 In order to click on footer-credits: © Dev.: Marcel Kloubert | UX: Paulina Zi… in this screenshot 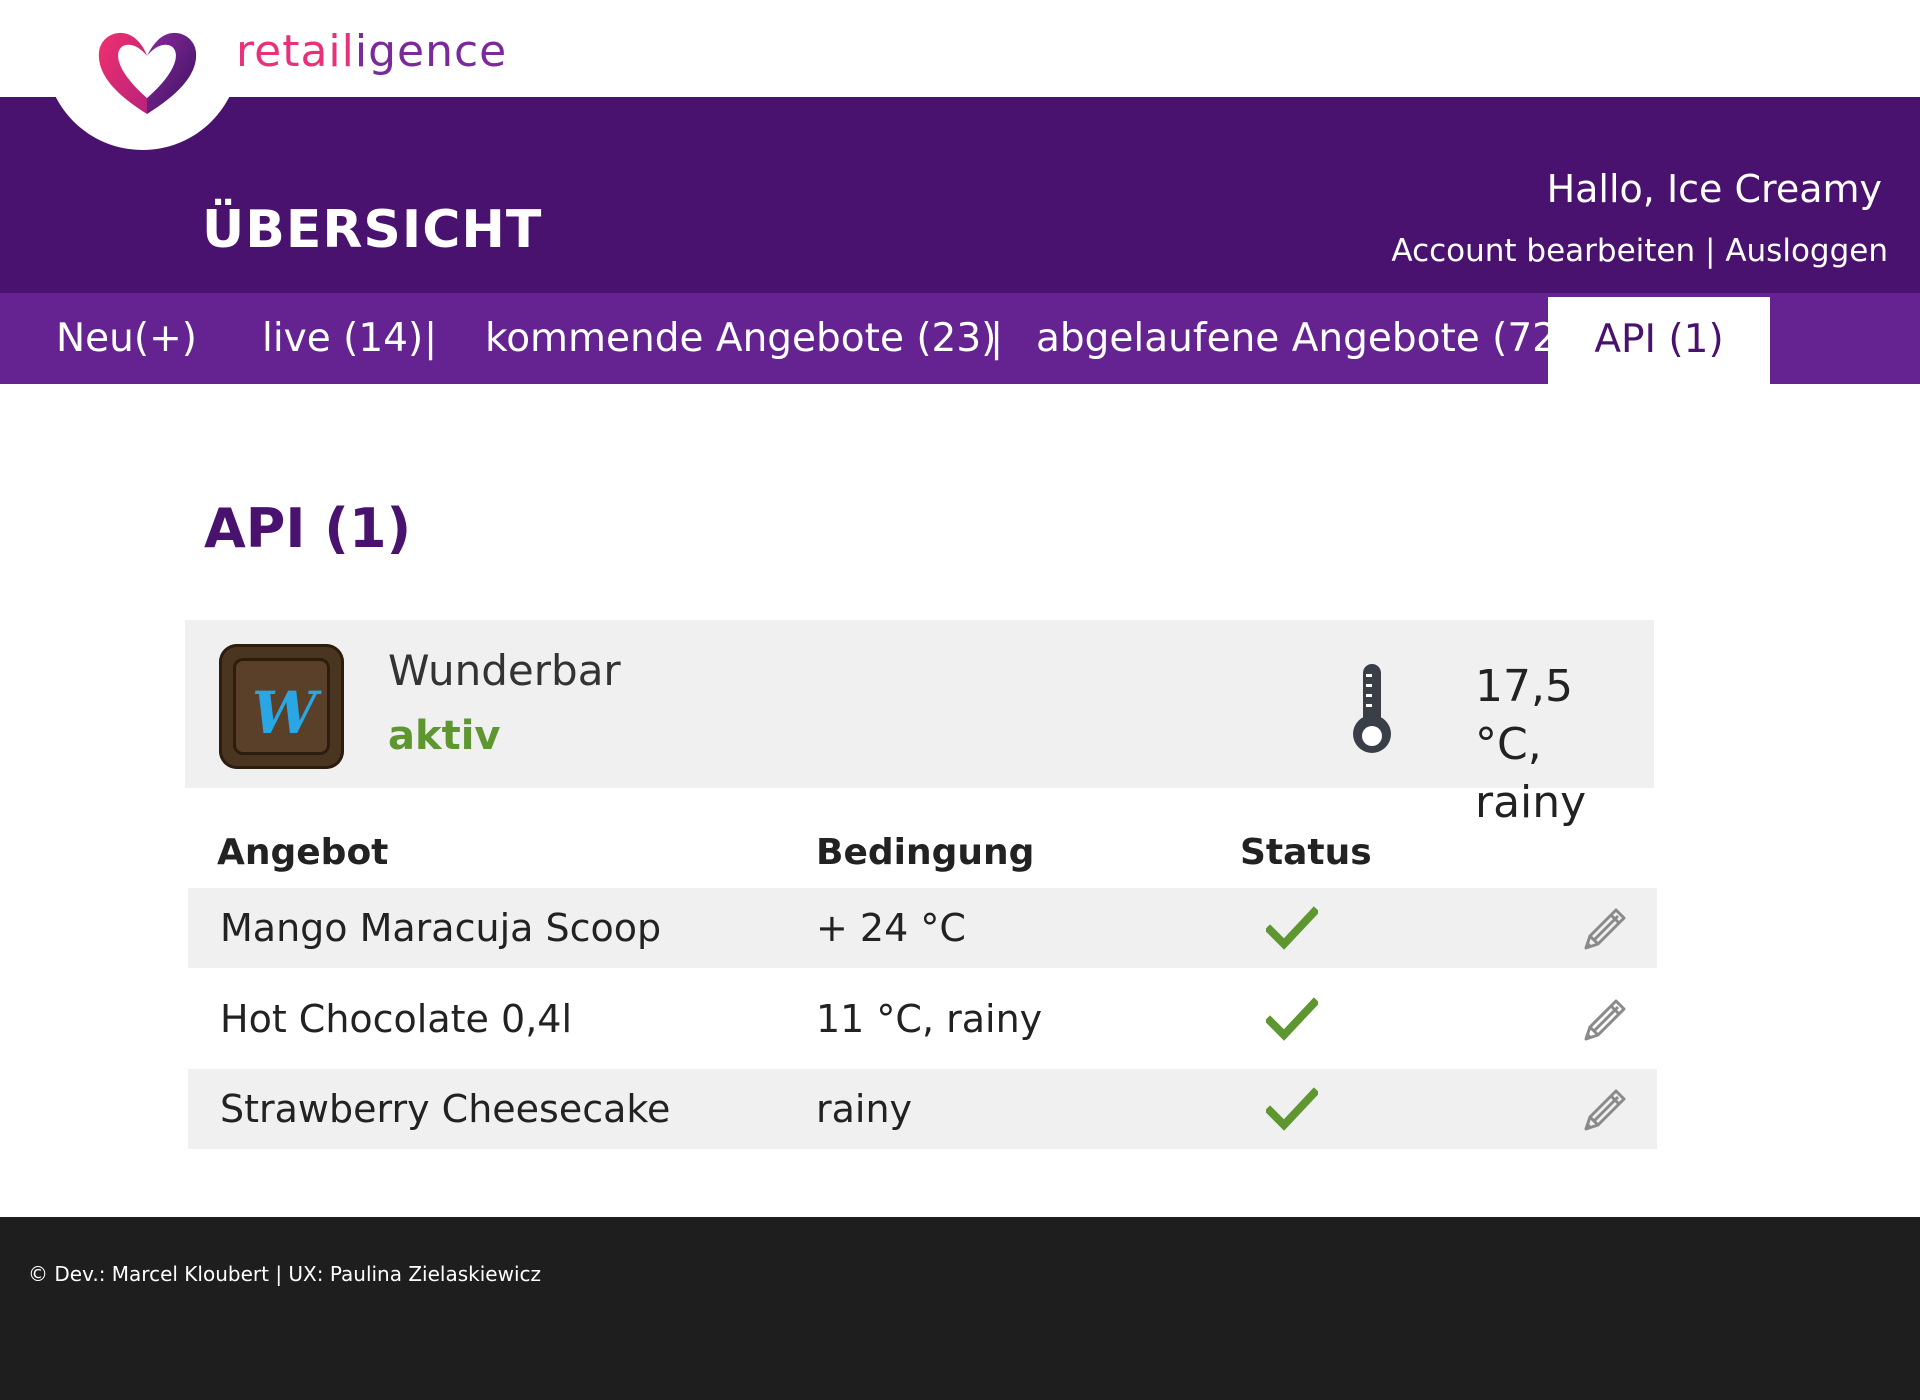, I will do `click(284, 1274)`.